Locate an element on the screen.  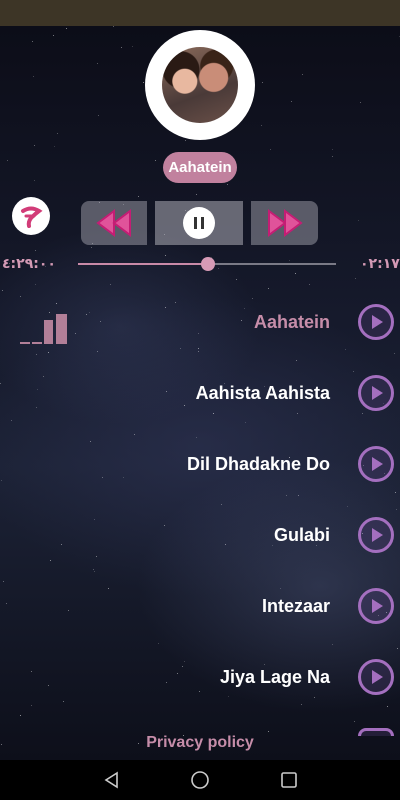
pause-button is located at coordinates (199, 223).